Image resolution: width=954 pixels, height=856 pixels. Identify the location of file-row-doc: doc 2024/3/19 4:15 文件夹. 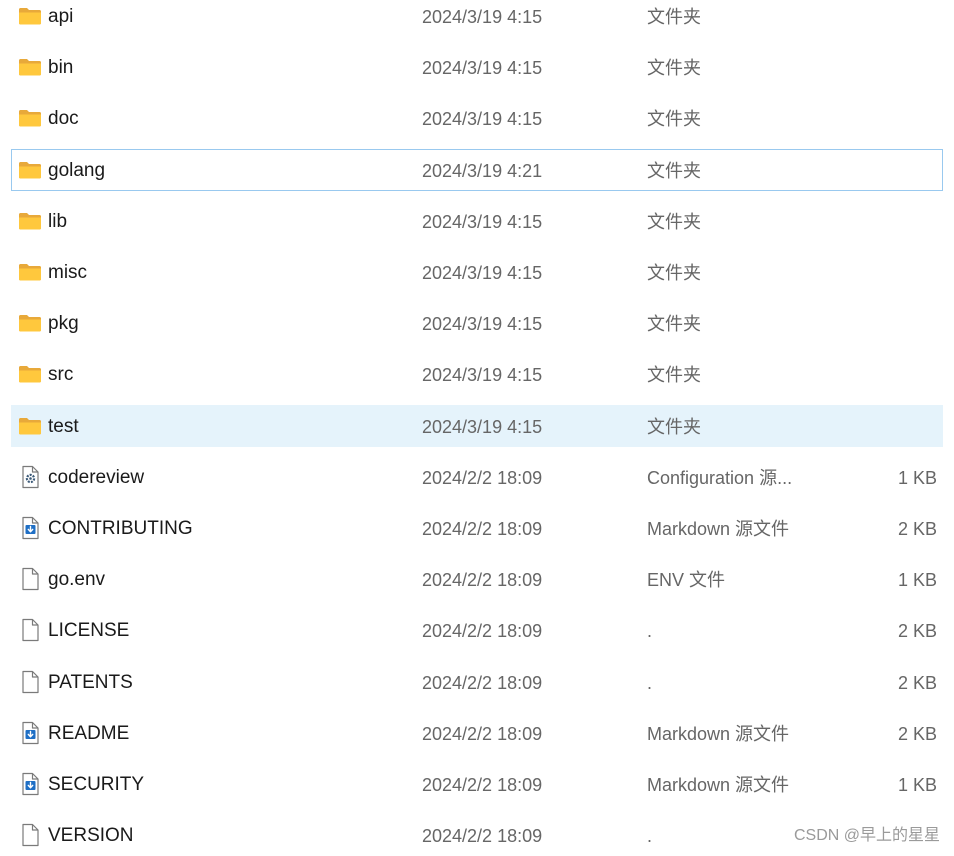
(477, 118).